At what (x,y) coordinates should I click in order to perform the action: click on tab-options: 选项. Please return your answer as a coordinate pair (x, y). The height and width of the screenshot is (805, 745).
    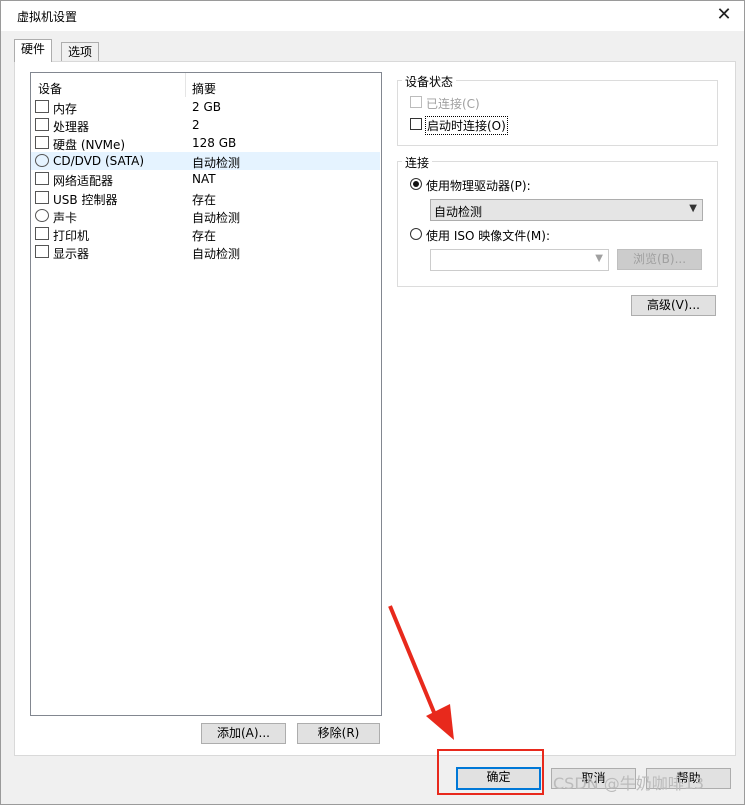
    Looking at the image, I should click on (80, 52).